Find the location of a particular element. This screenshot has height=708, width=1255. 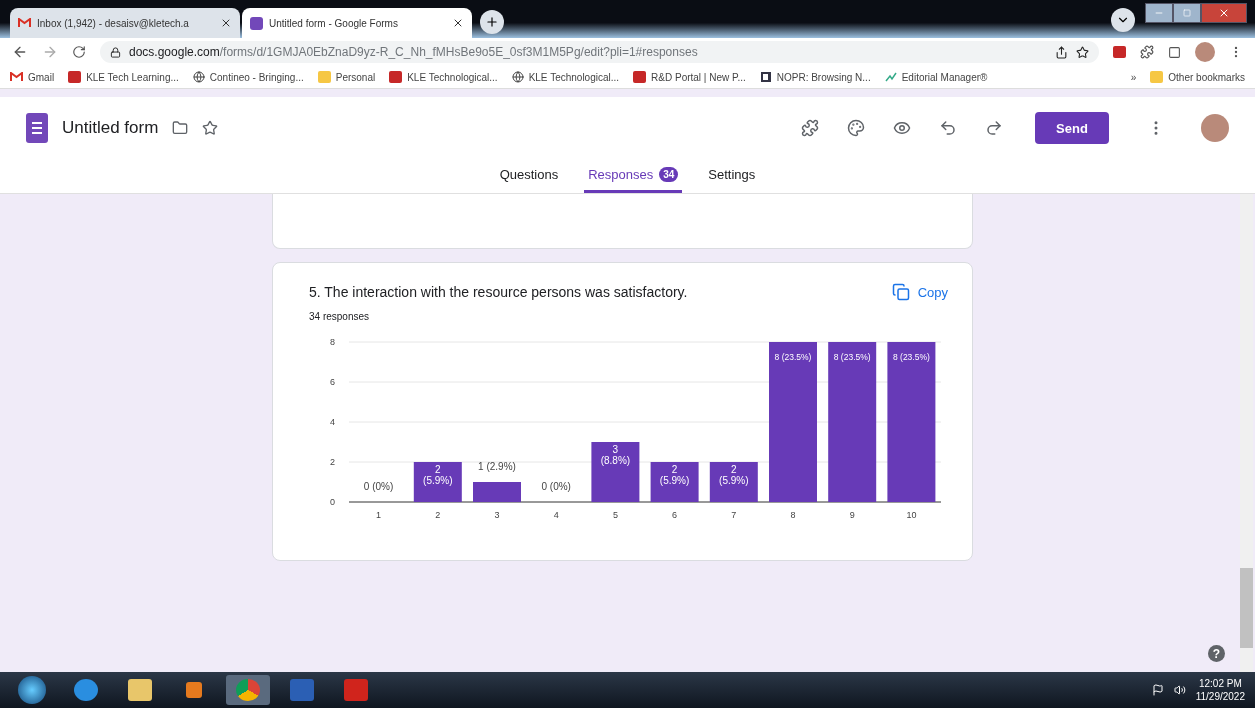

puzzle-icon is located at coordinates (1147, 52).